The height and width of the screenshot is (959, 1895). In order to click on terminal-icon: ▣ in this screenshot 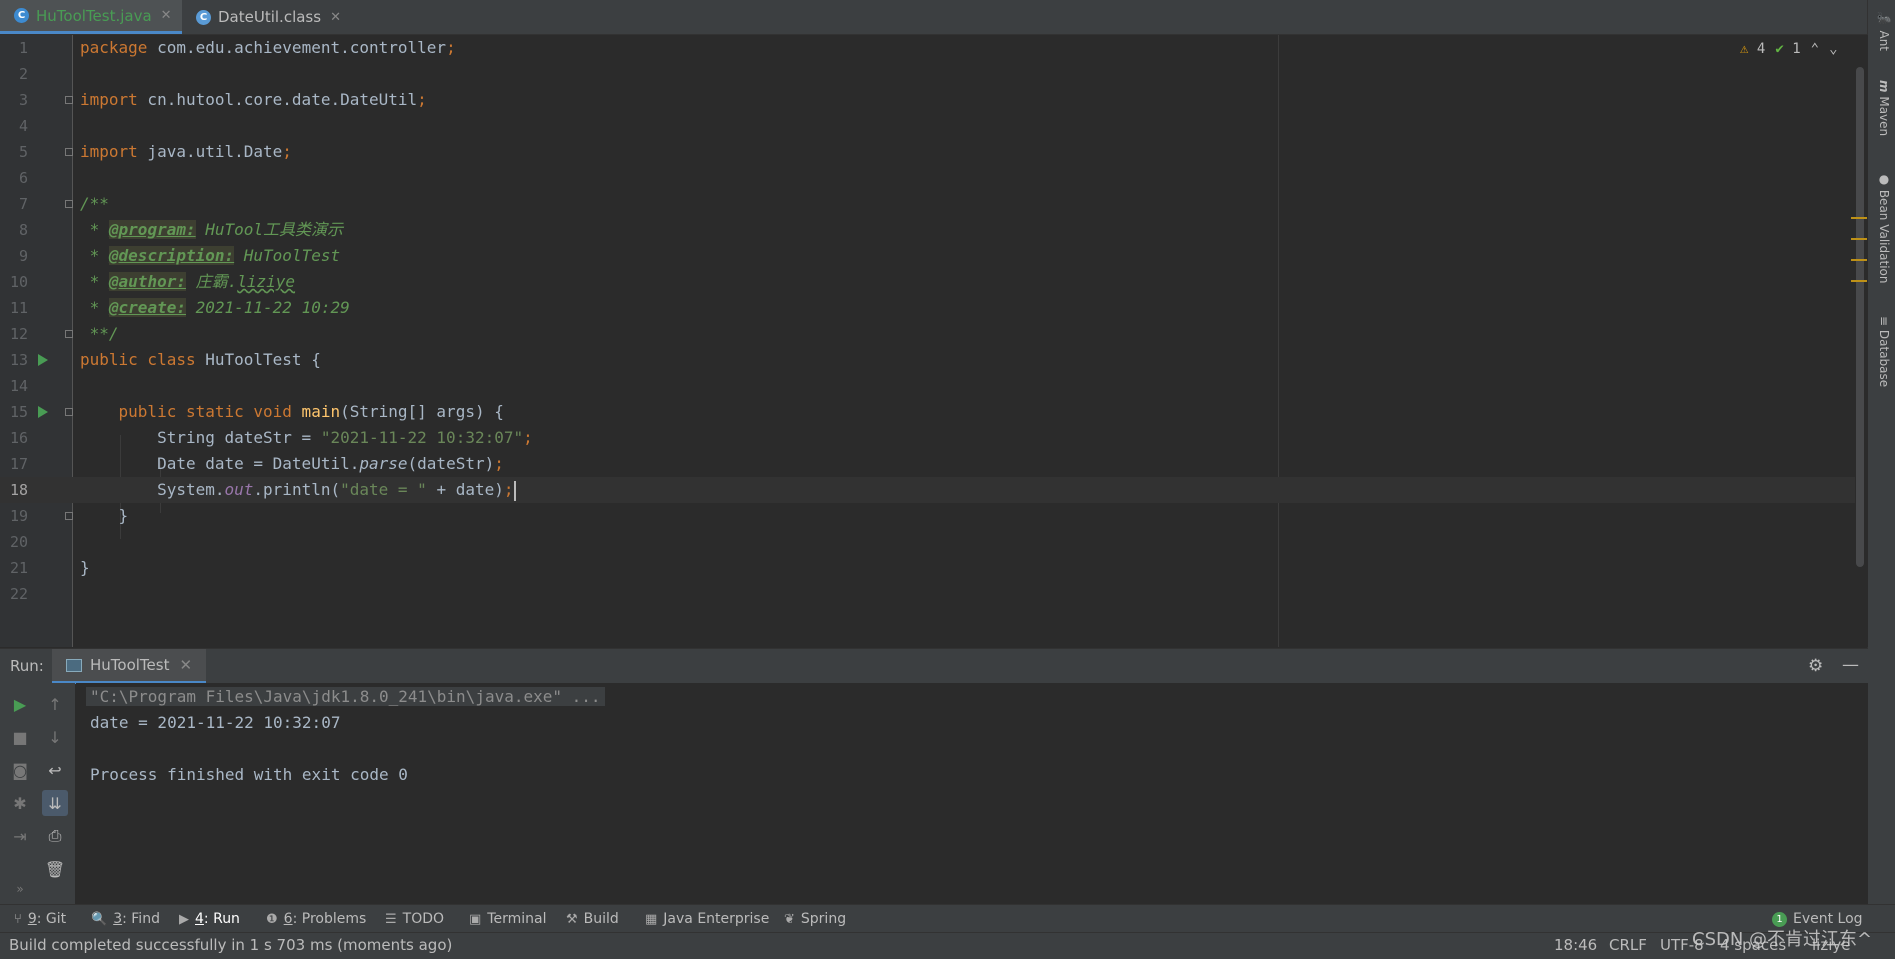, I will do `click(475, 919)`.